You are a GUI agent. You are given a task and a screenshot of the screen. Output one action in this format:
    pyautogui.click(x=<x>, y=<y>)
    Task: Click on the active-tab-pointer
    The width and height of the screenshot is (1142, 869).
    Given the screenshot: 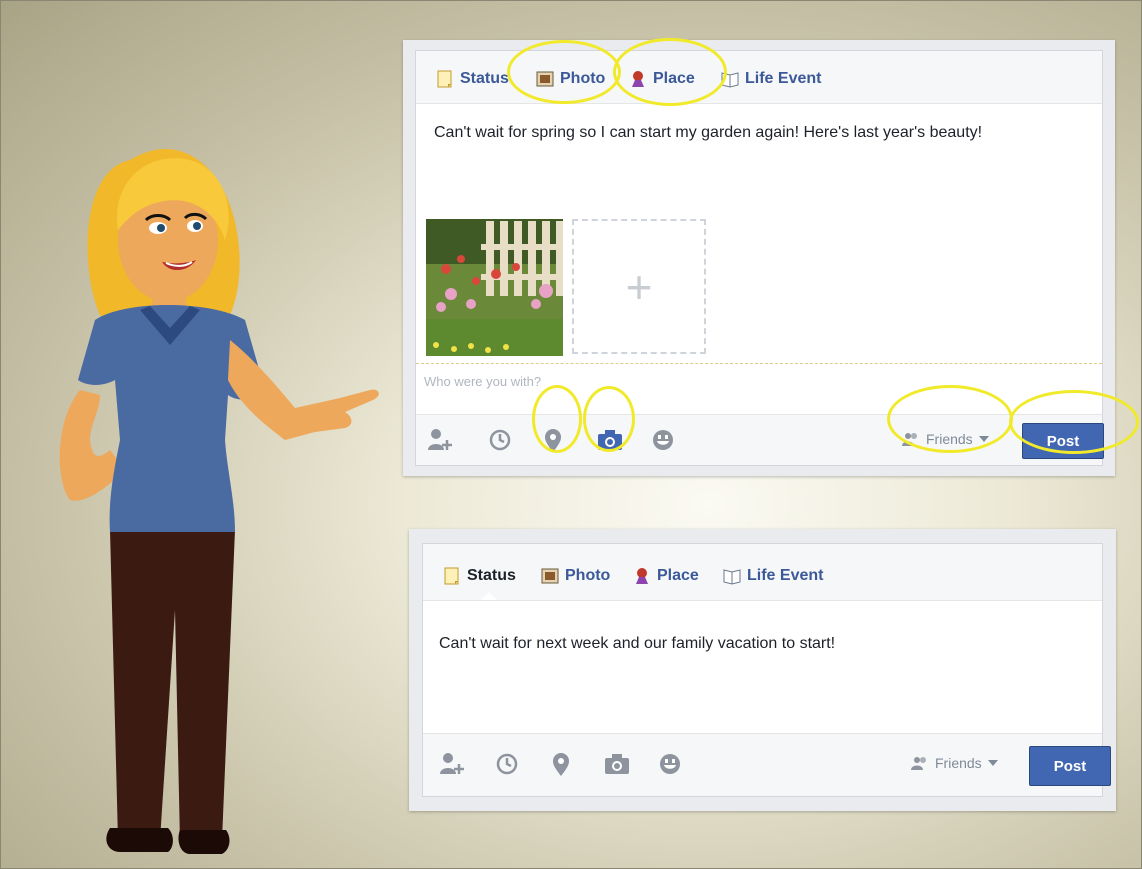 What is the action you would take?
    pyautogui.click(x=489, y=596)
    